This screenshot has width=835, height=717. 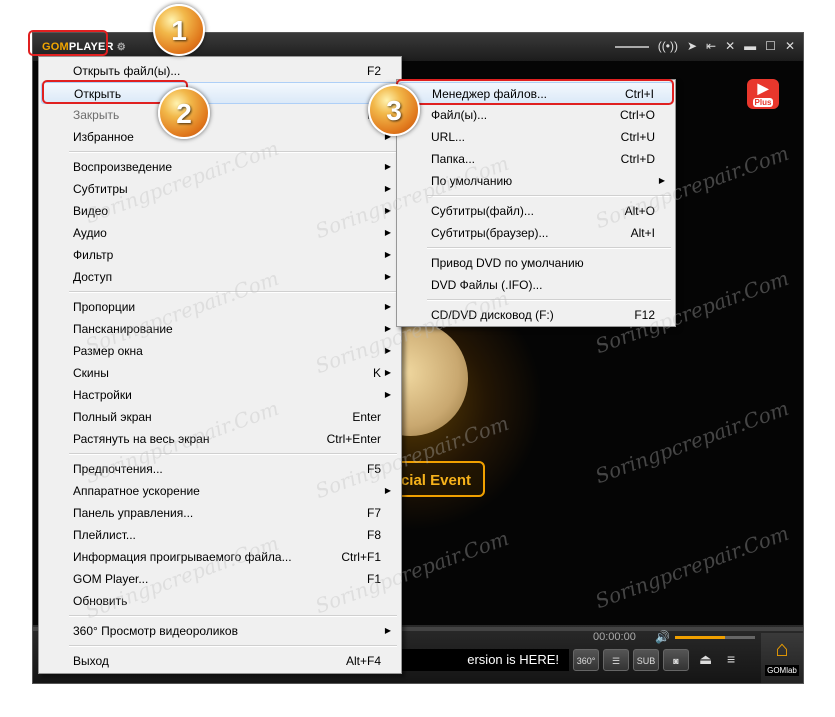 I want to click on gom-plus-badge: ▶ Plus, so click(x=763, y=94).